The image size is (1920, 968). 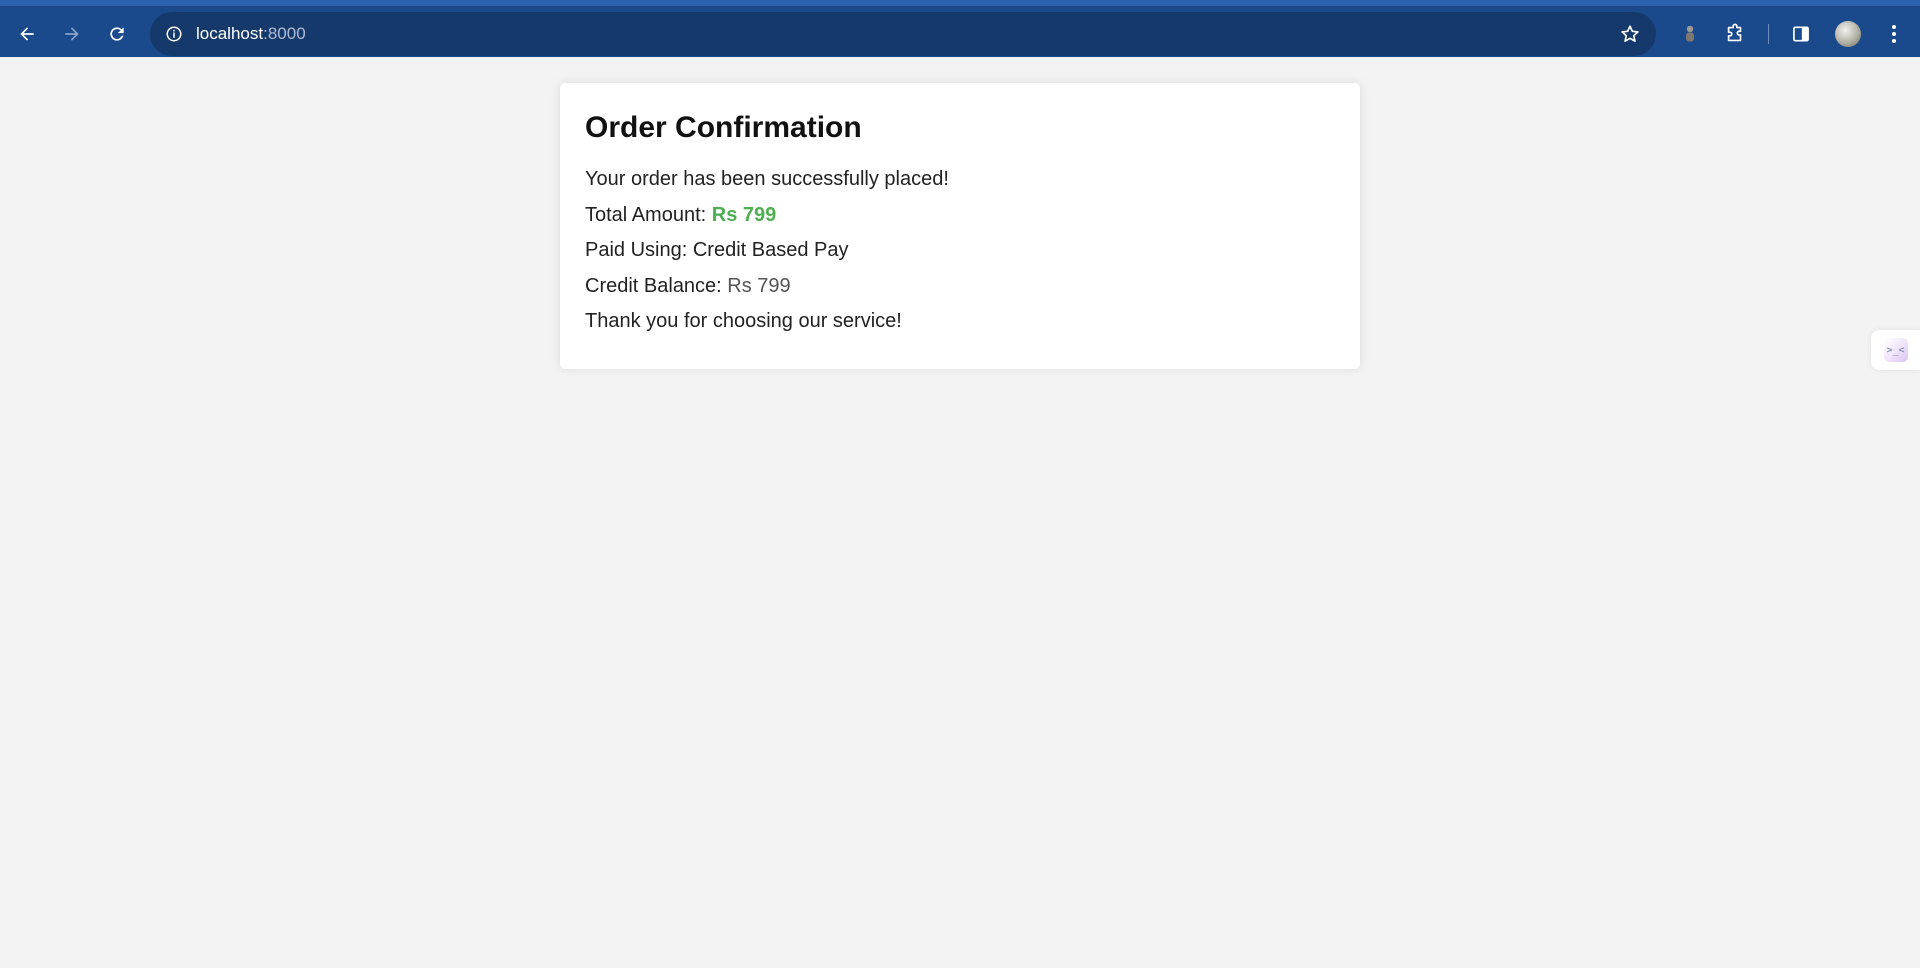 What do you see at coordinates (639, 250) in the screenshot?
I see `payment-method-label: Paid Using:` at bounding box center [639, 250].